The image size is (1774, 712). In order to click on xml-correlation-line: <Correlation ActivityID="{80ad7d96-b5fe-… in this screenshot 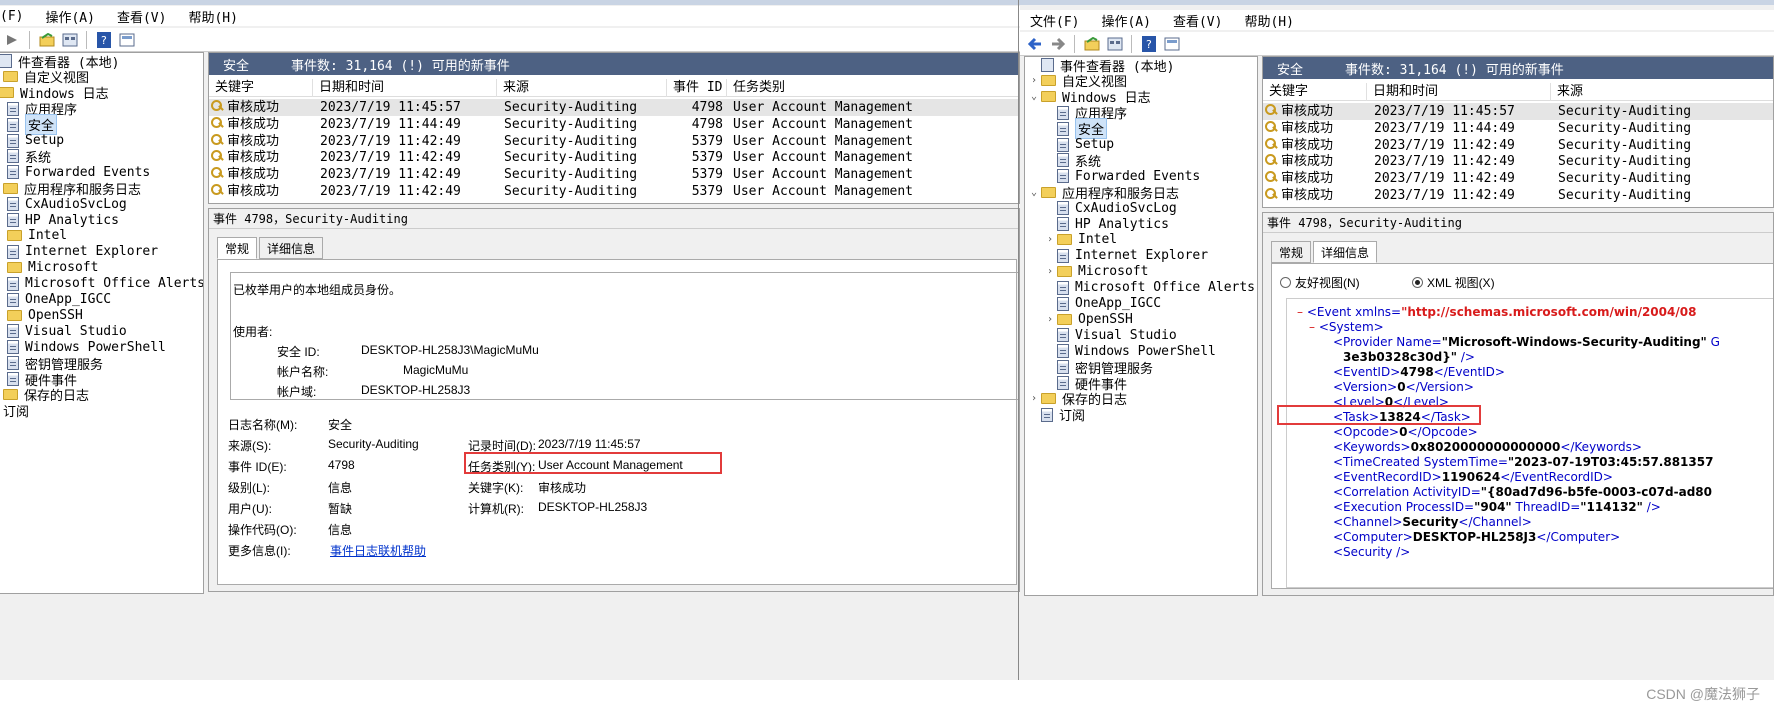, I will do `click(1522, 492)`.